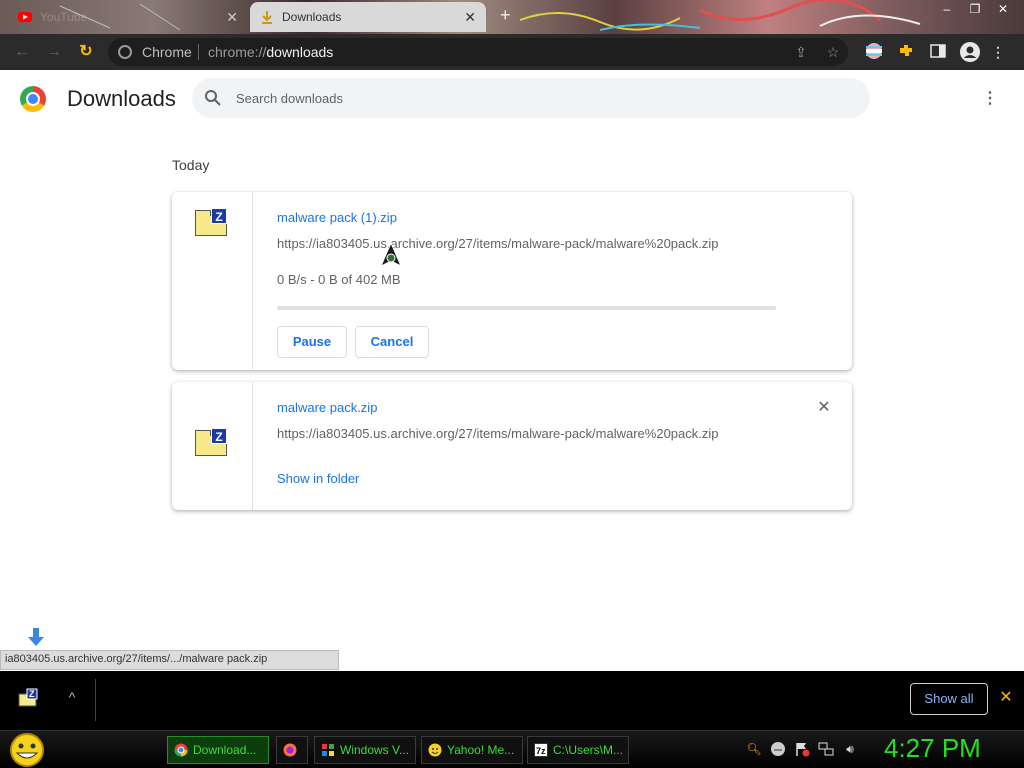  I want to click on svg-text: 7z, so click(541, 751).